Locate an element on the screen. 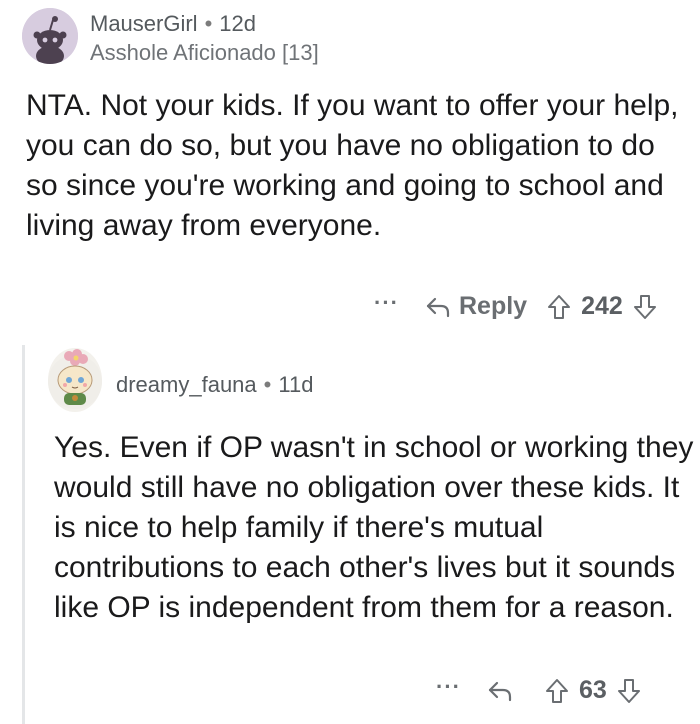 The height and width of the screenshot is (724, 700). reply-avatar is located at coordinates (75, 380).